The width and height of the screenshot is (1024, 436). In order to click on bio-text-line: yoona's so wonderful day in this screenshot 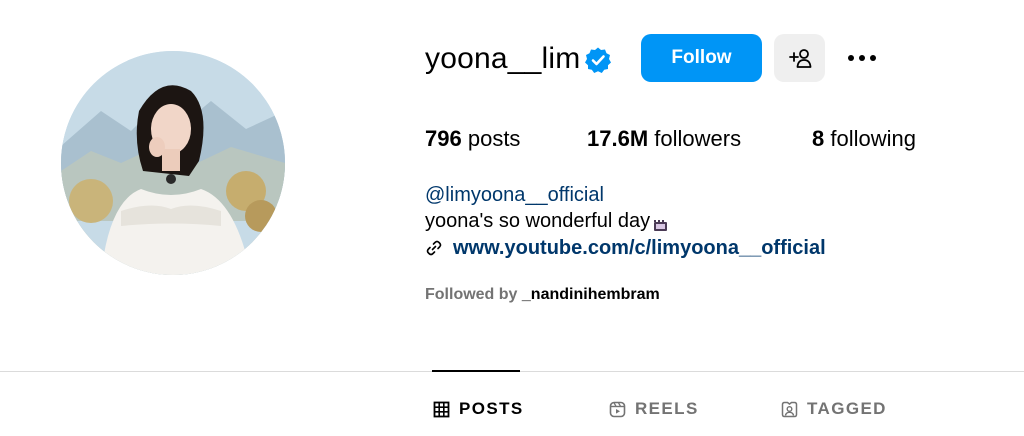, I will do `click(547, 221)`.